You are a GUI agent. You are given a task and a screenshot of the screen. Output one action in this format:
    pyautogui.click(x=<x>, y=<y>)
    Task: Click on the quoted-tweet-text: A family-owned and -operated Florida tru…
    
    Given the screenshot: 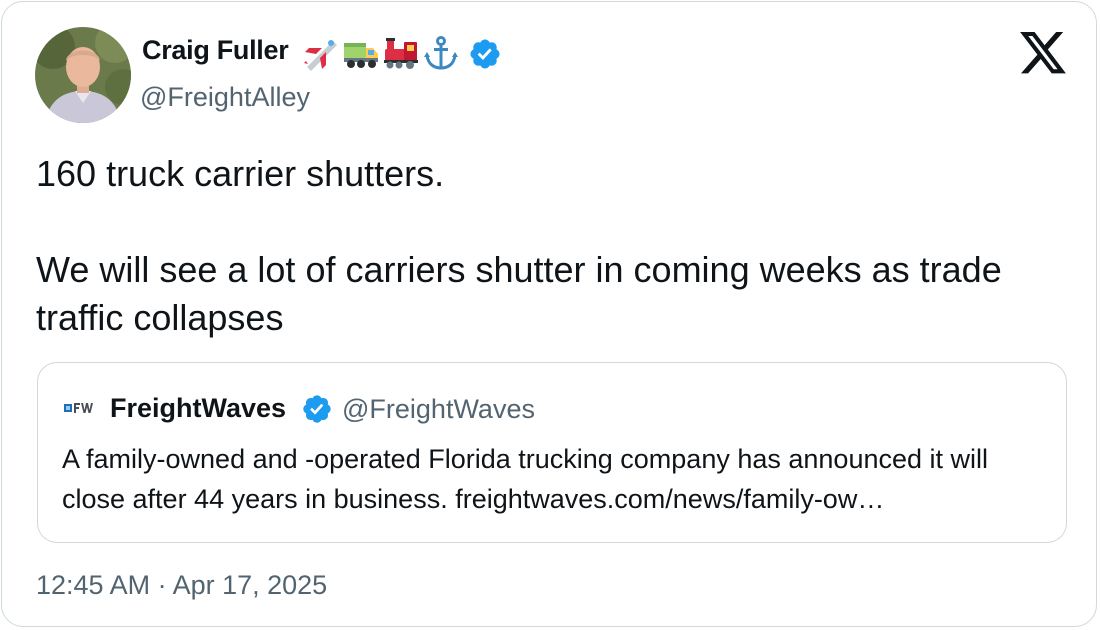 What is the action you would take?
    pyautogui.click(x=525, y=479)
    